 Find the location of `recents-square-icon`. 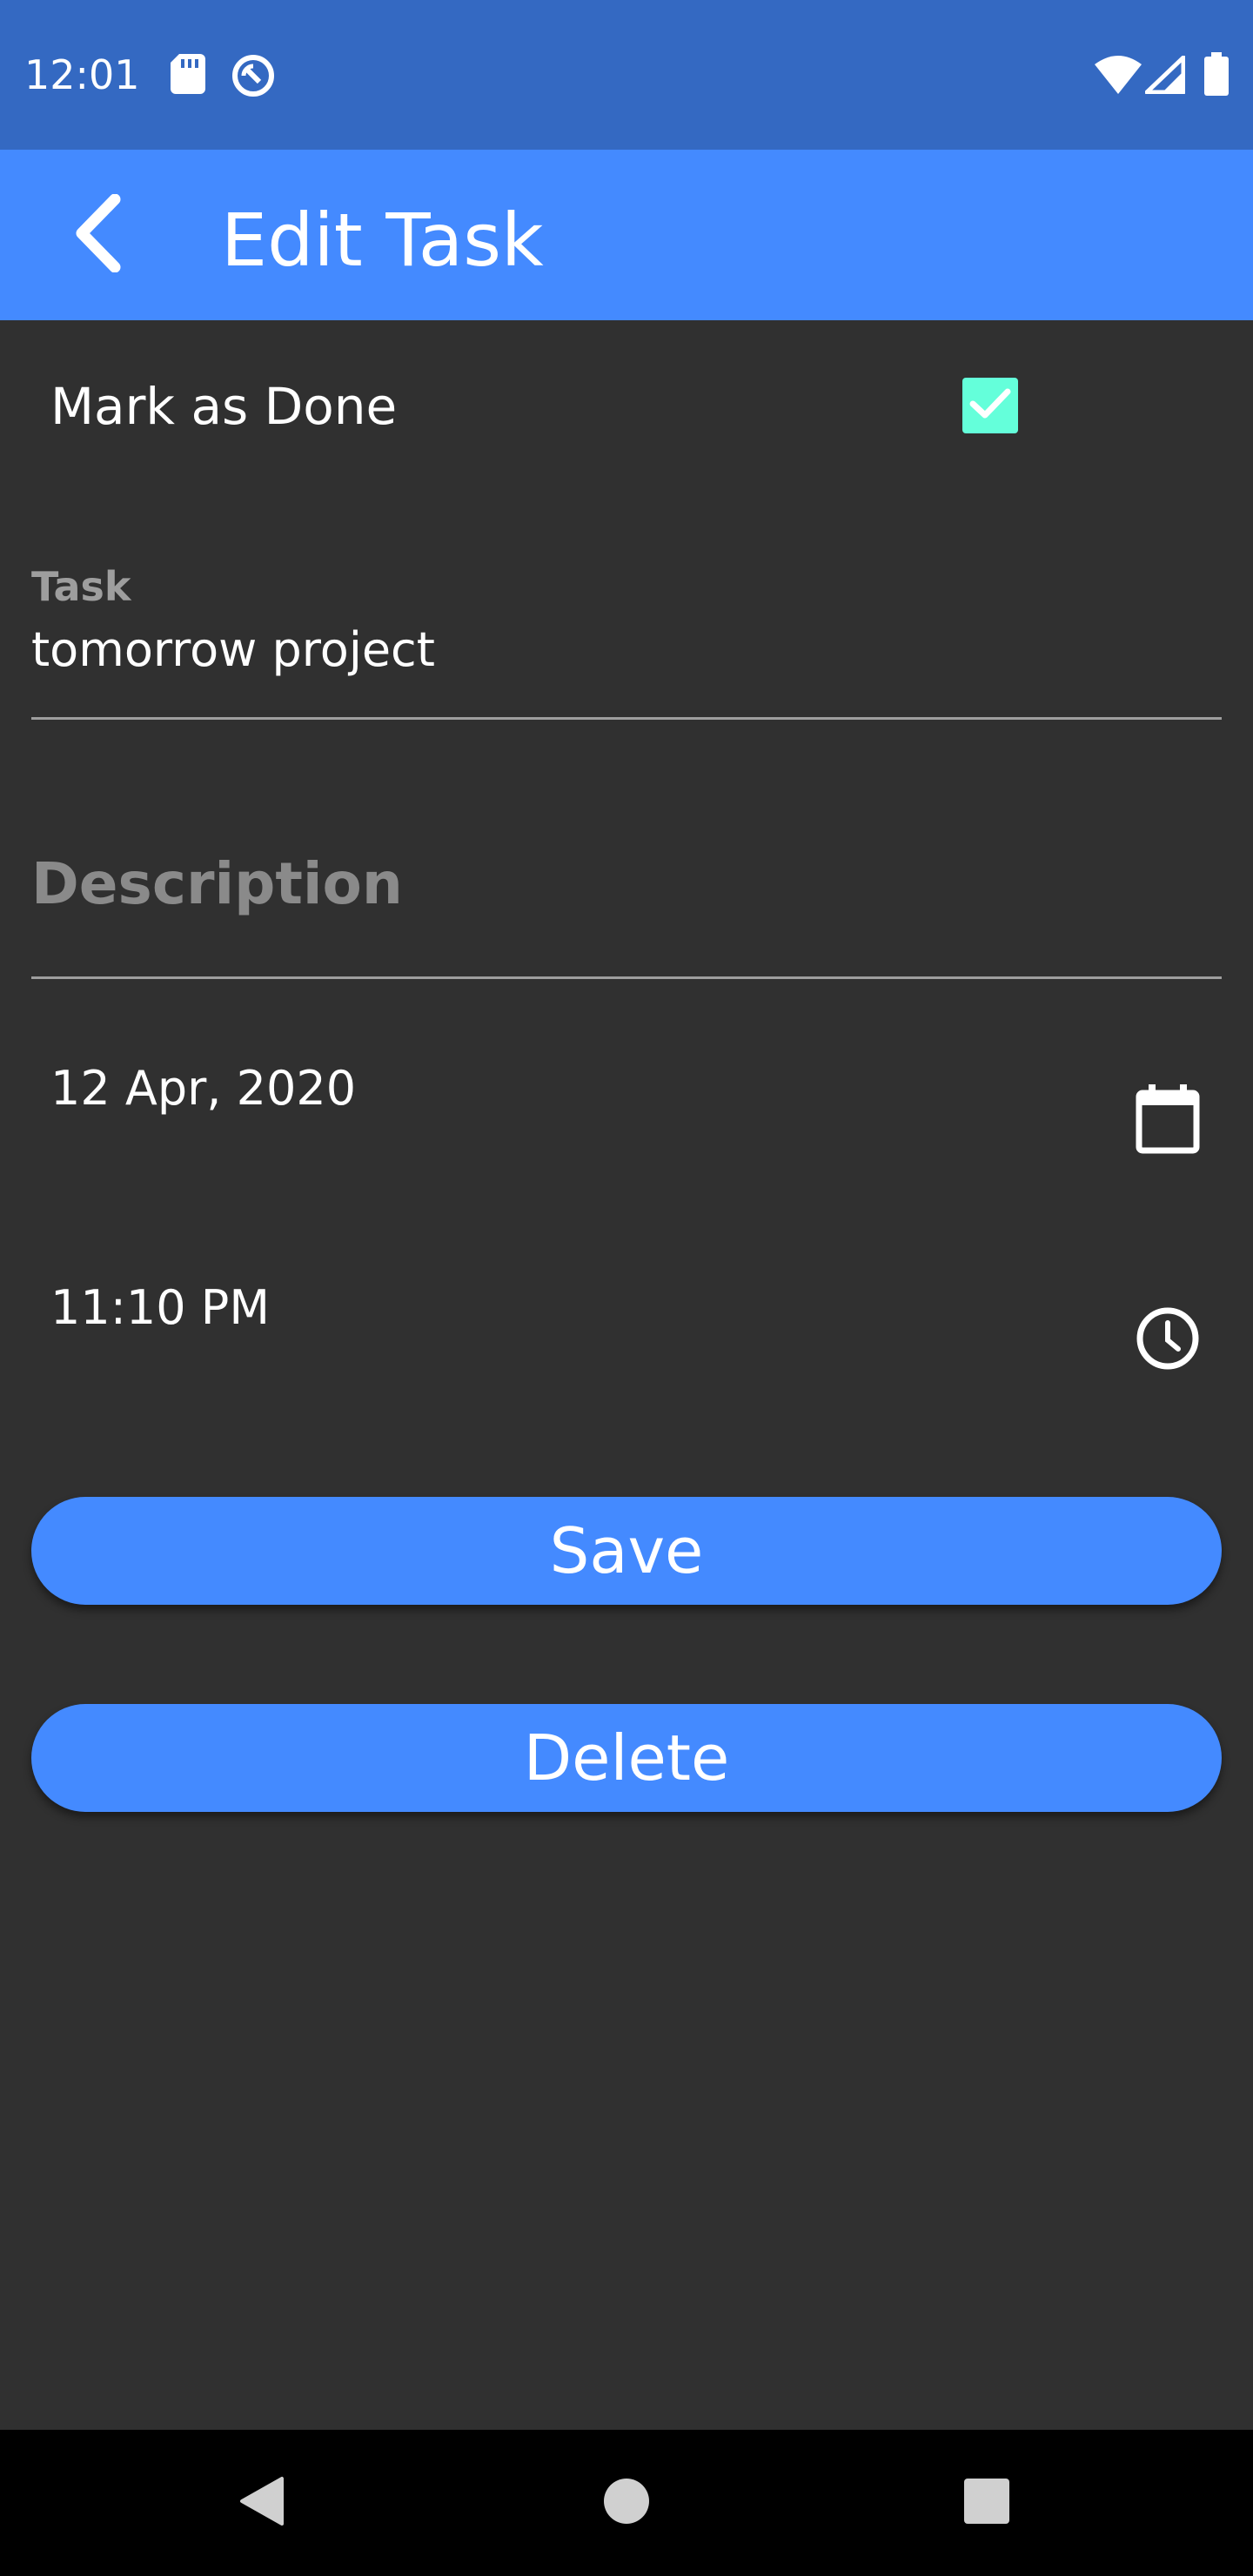

recents-square-icon is located at coordinates (986, 2504).